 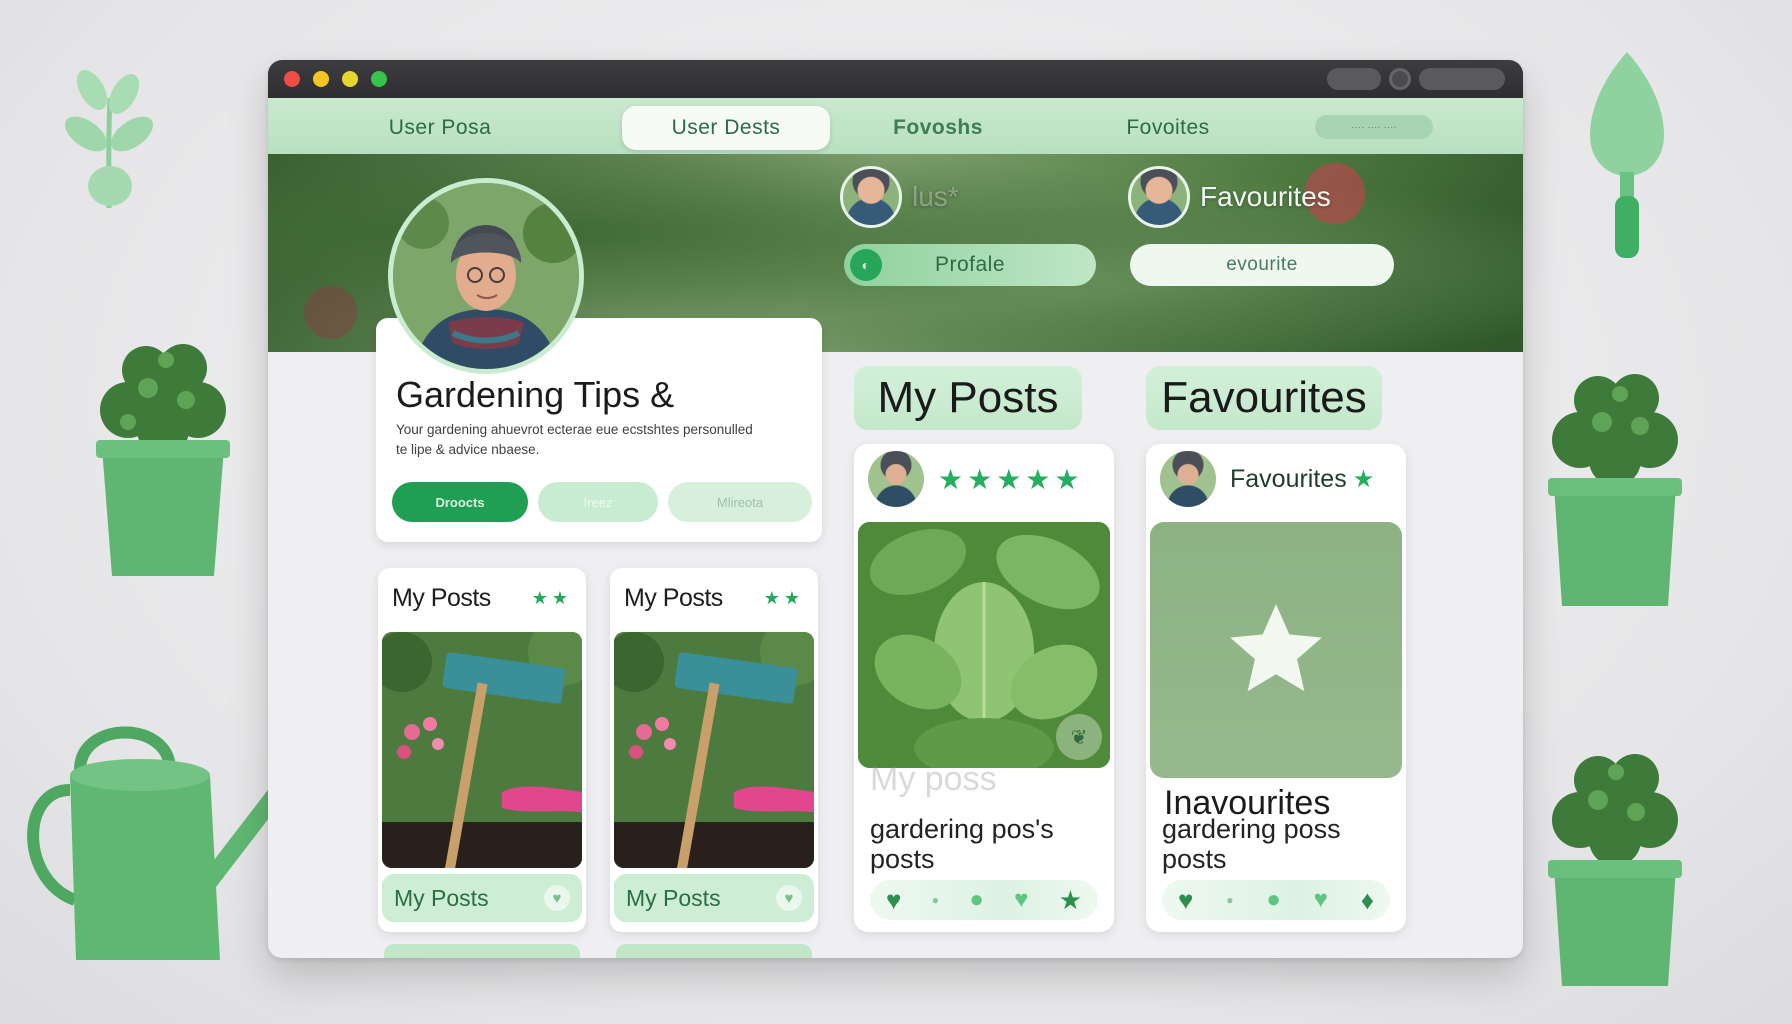 What do you see at coordinates (1615, 490) in the screenshot?
I see `potted-plant-right-top` at bounding box center [1615, 490].